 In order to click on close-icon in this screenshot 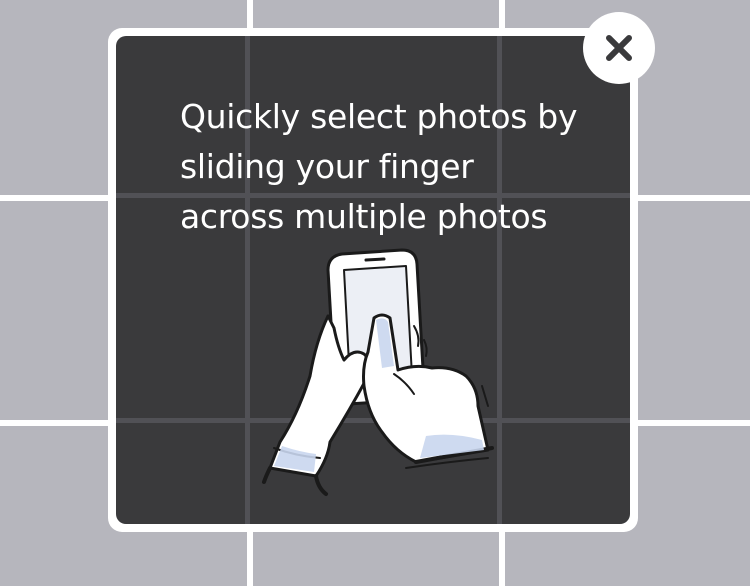, I will do `click(619, 48)`.